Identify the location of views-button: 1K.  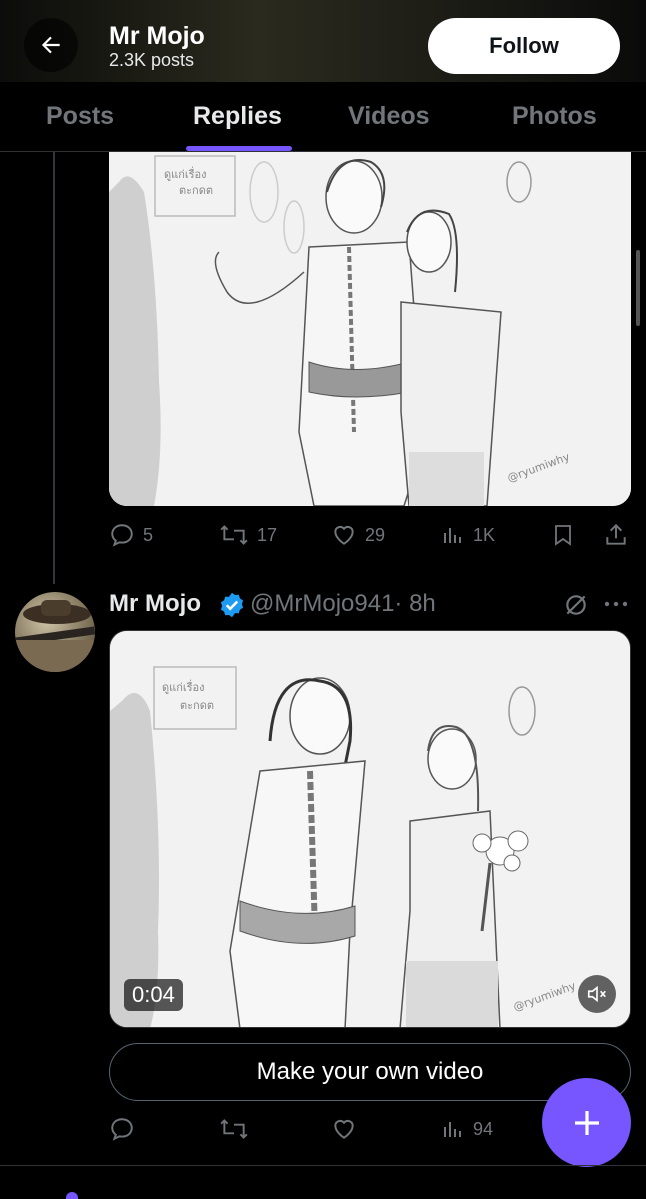
(468, 535).